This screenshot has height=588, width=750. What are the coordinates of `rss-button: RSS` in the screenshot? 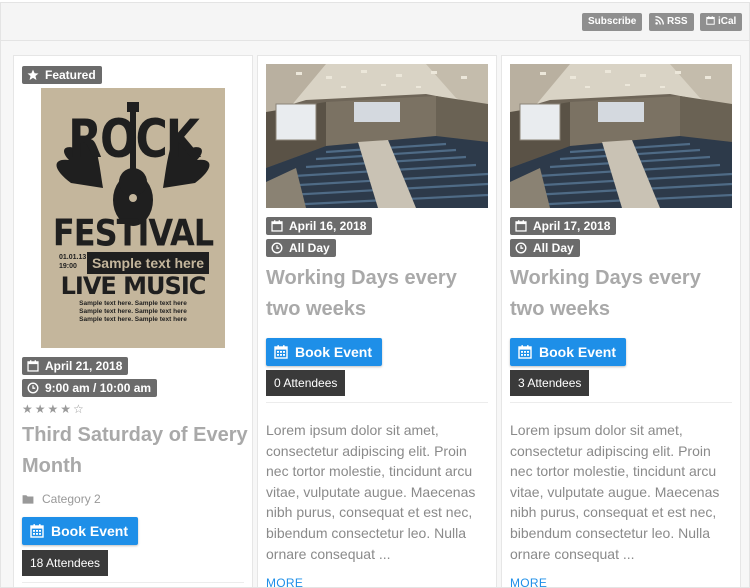 It's located at (671, 22).